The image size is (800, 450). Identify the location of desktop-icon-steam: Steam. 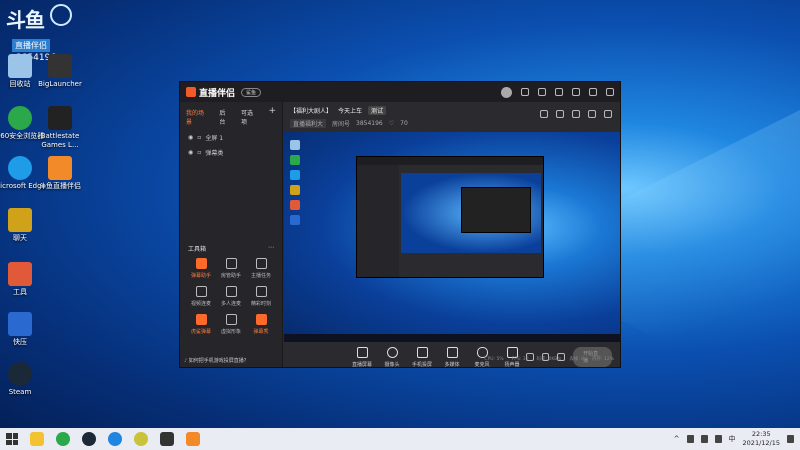
(24, 379).